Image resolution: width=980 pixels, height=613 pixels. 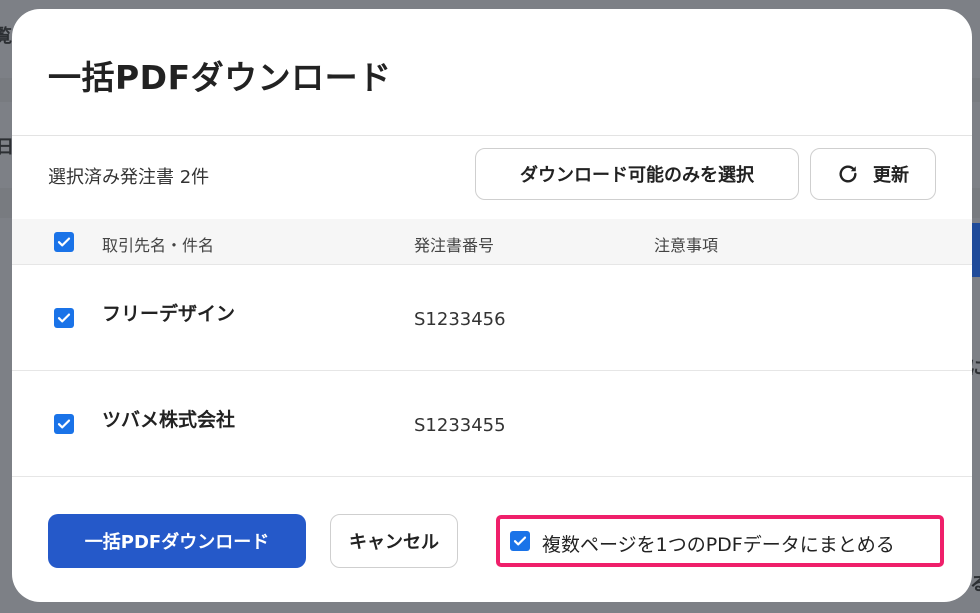 I want to click on row-partner-name: ツバメ株式会社, so click(x=169, y=420).